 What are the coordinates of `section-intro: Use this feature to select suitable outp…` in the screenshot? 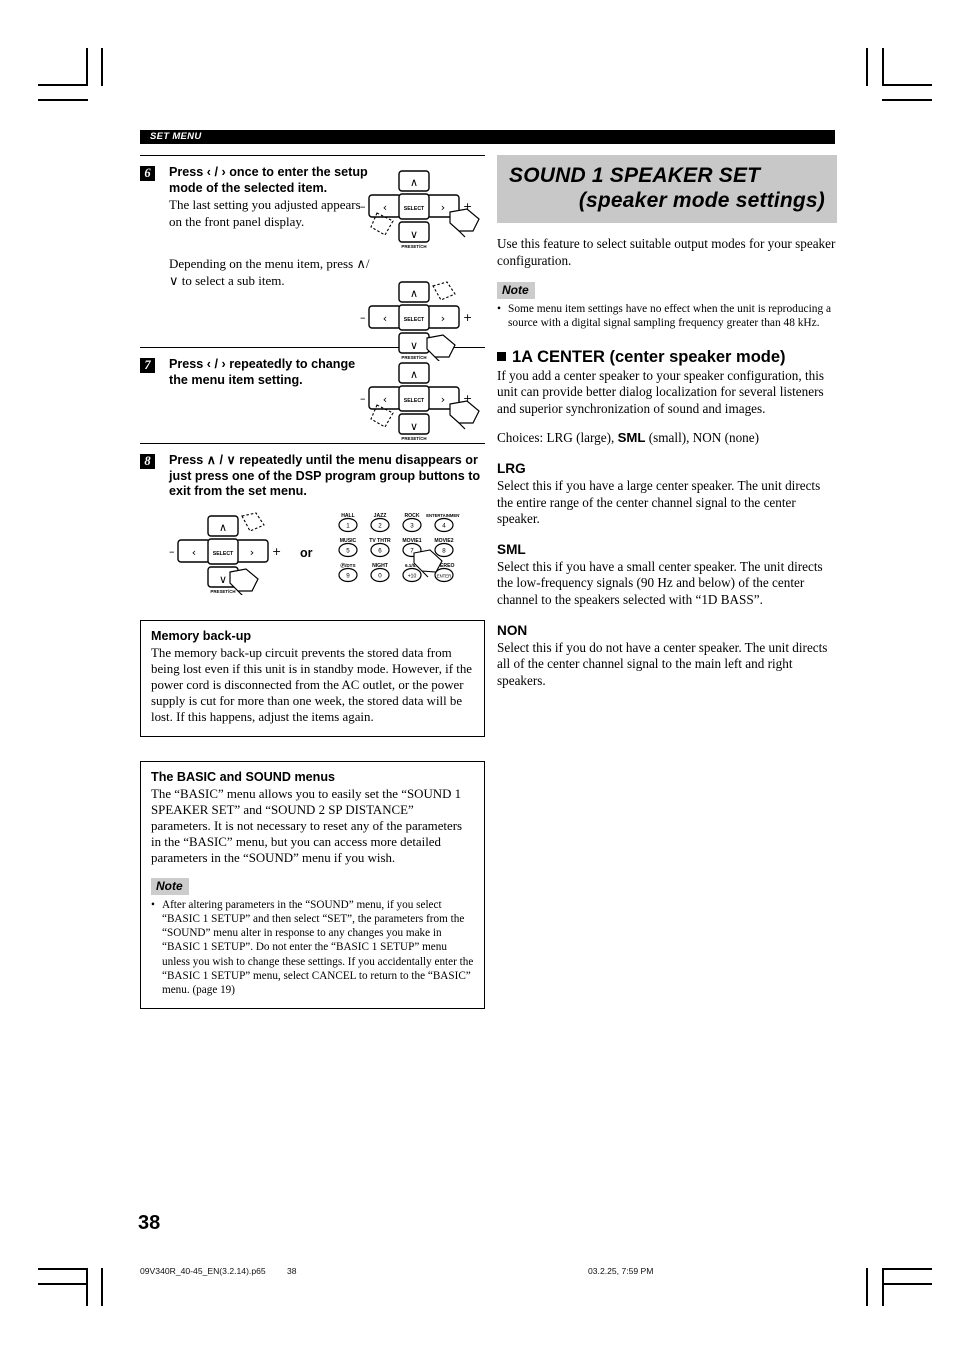 It's located at (666, 252).